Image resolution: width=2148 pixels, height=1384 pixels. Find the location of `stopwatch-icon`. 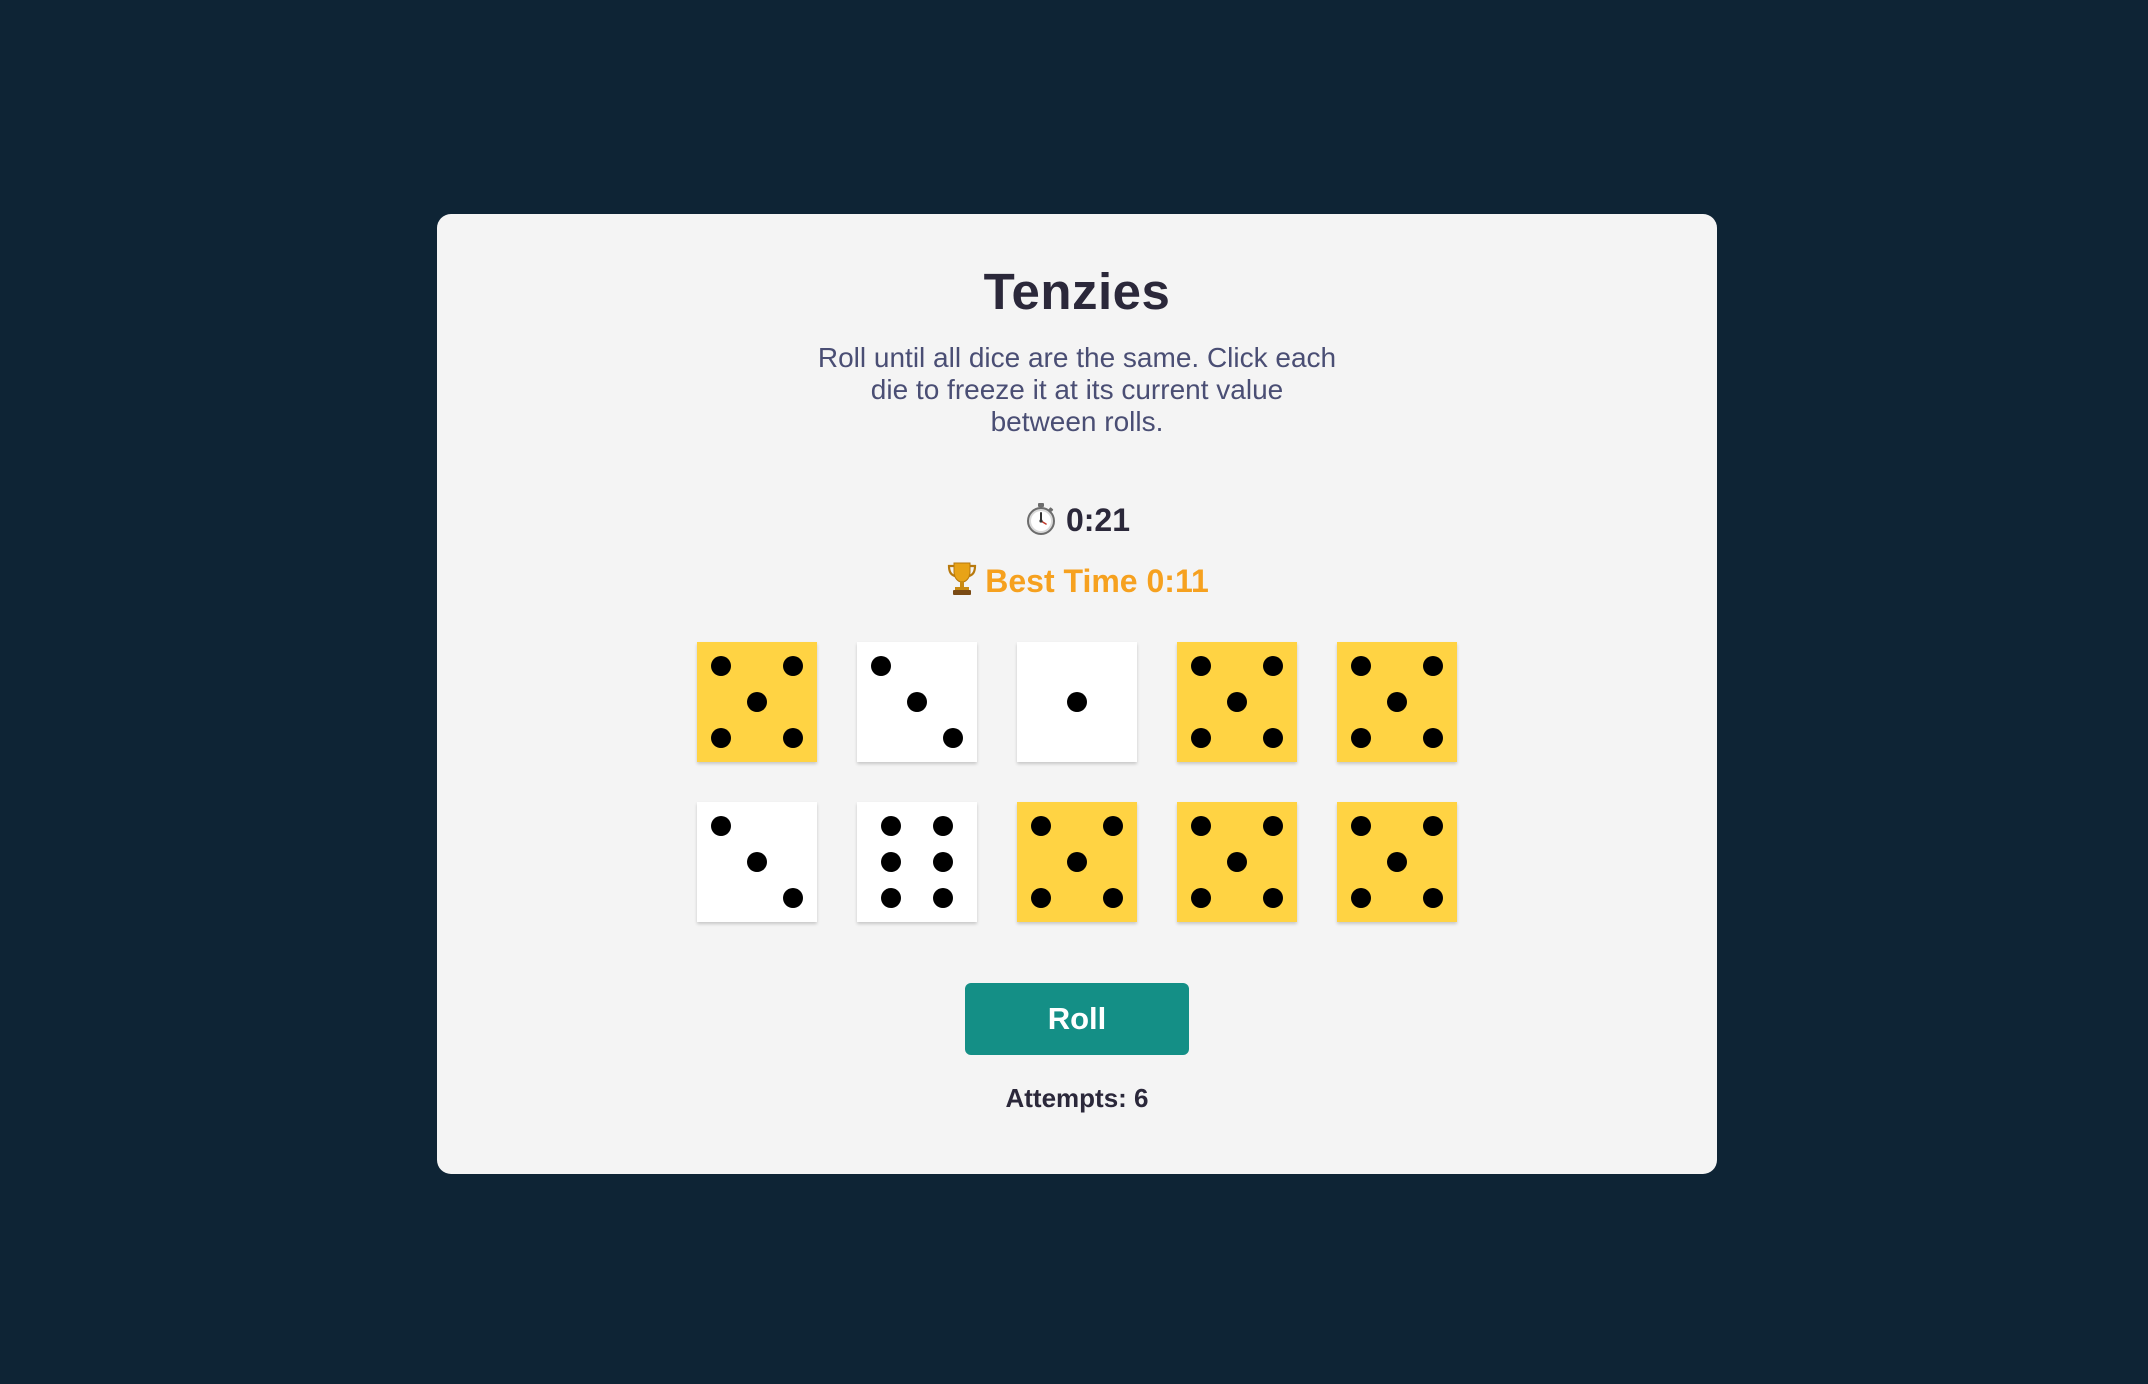

stopwatch-icon is located at coordinates (1040, 519).